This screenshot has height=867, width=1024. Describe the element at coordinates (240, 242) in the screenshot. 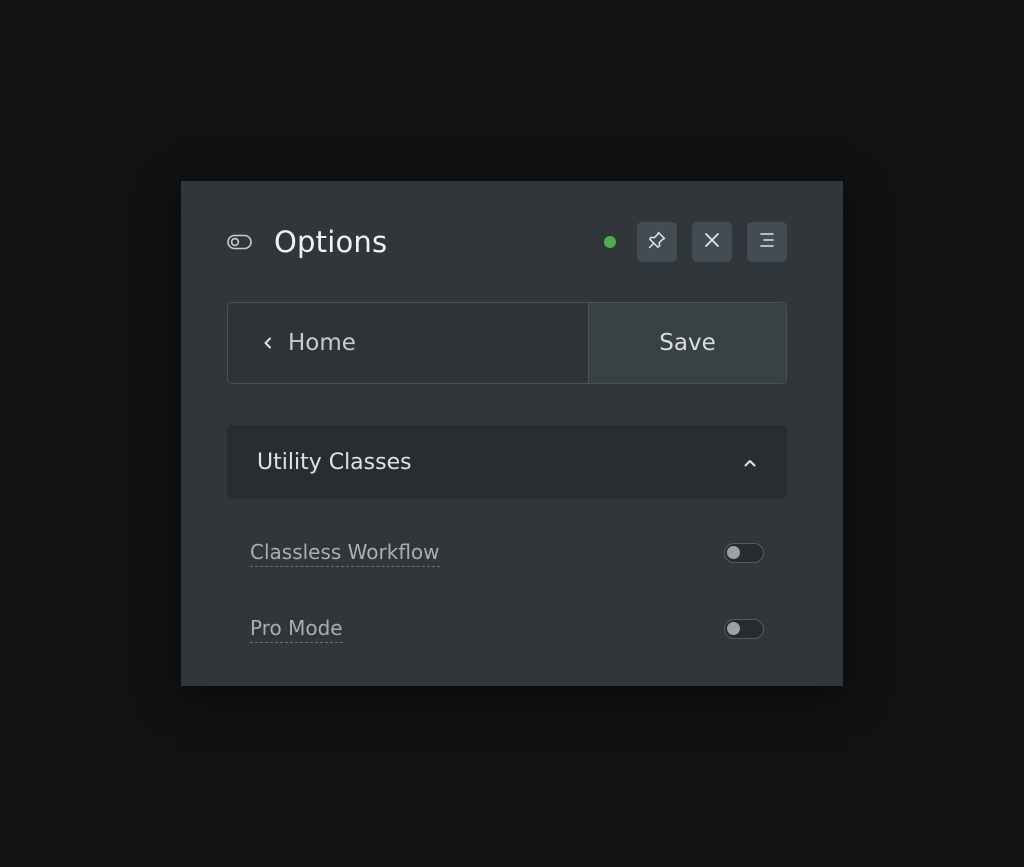

I see `toggle-icon` at that location.